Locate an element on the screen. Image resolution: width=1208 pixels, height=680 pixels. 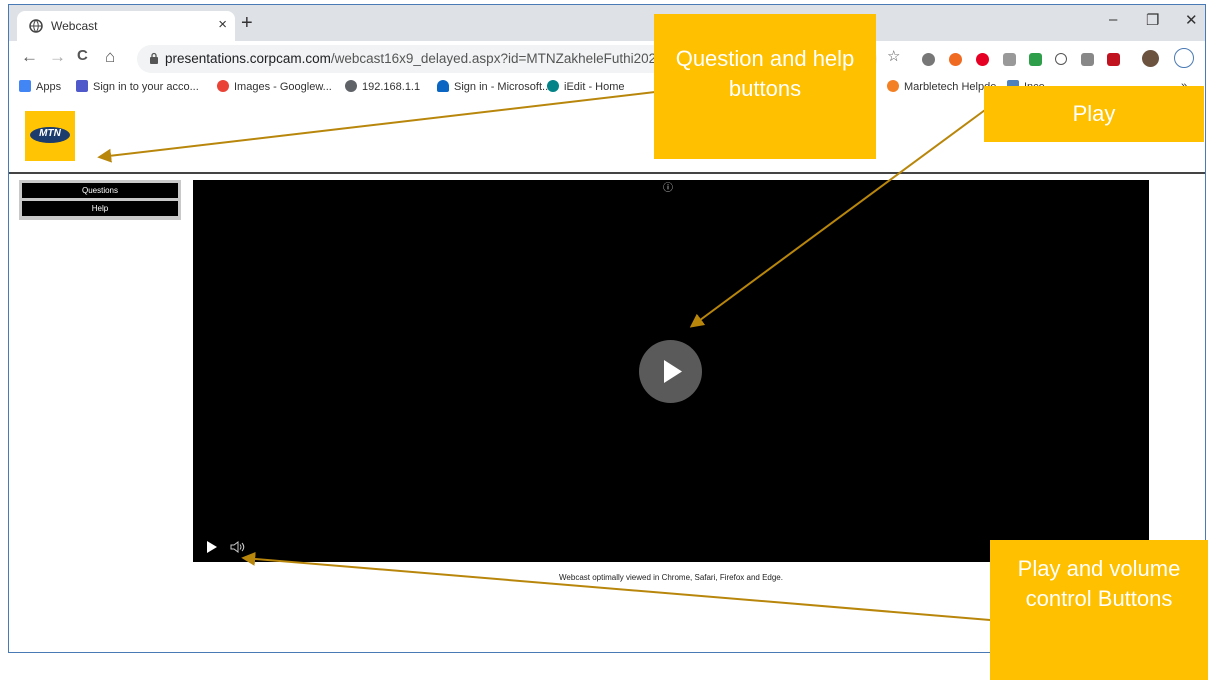
menu-icon is located at coordinates (1184, 58).